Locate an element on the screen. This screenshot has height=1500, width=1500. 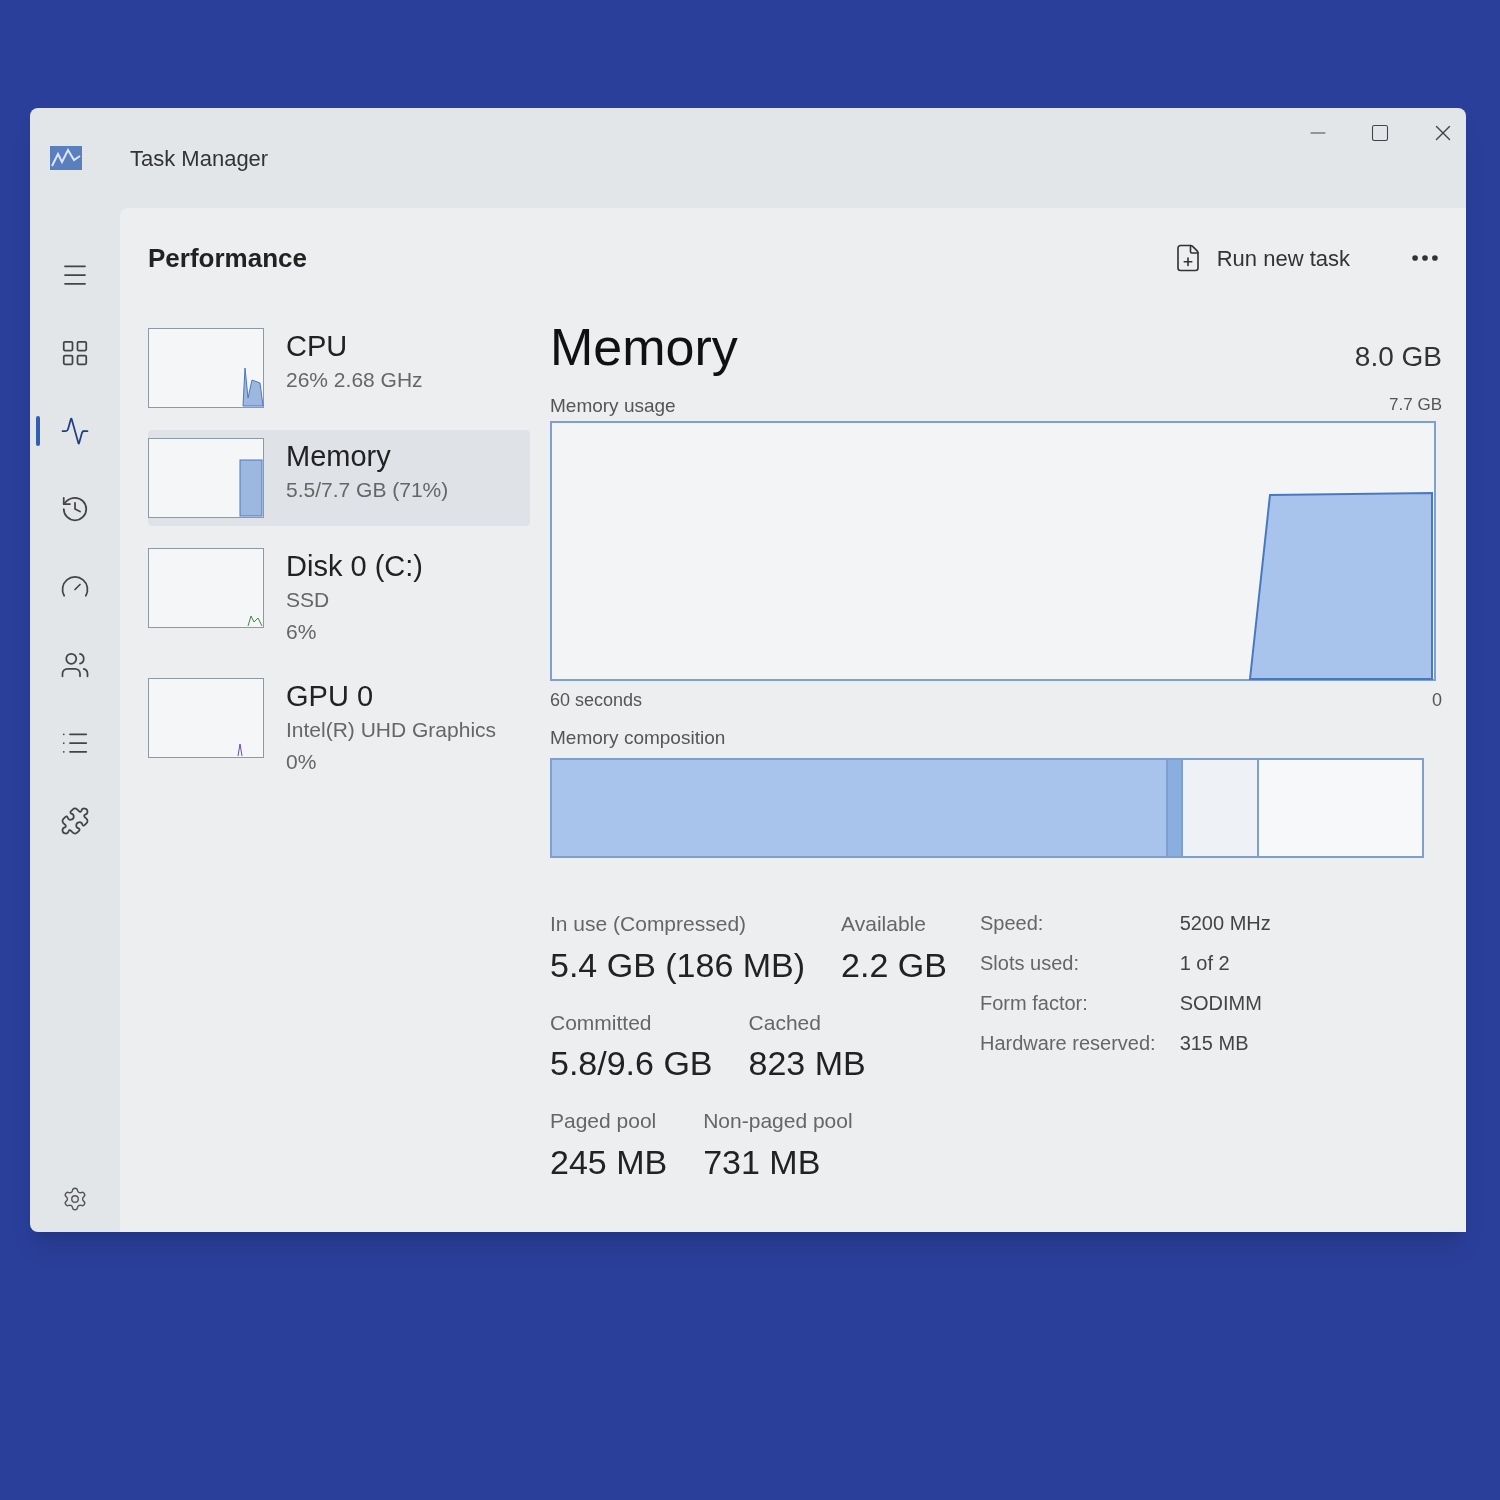
spec-value: SODIMM is located at coordinates (1221, 1003).